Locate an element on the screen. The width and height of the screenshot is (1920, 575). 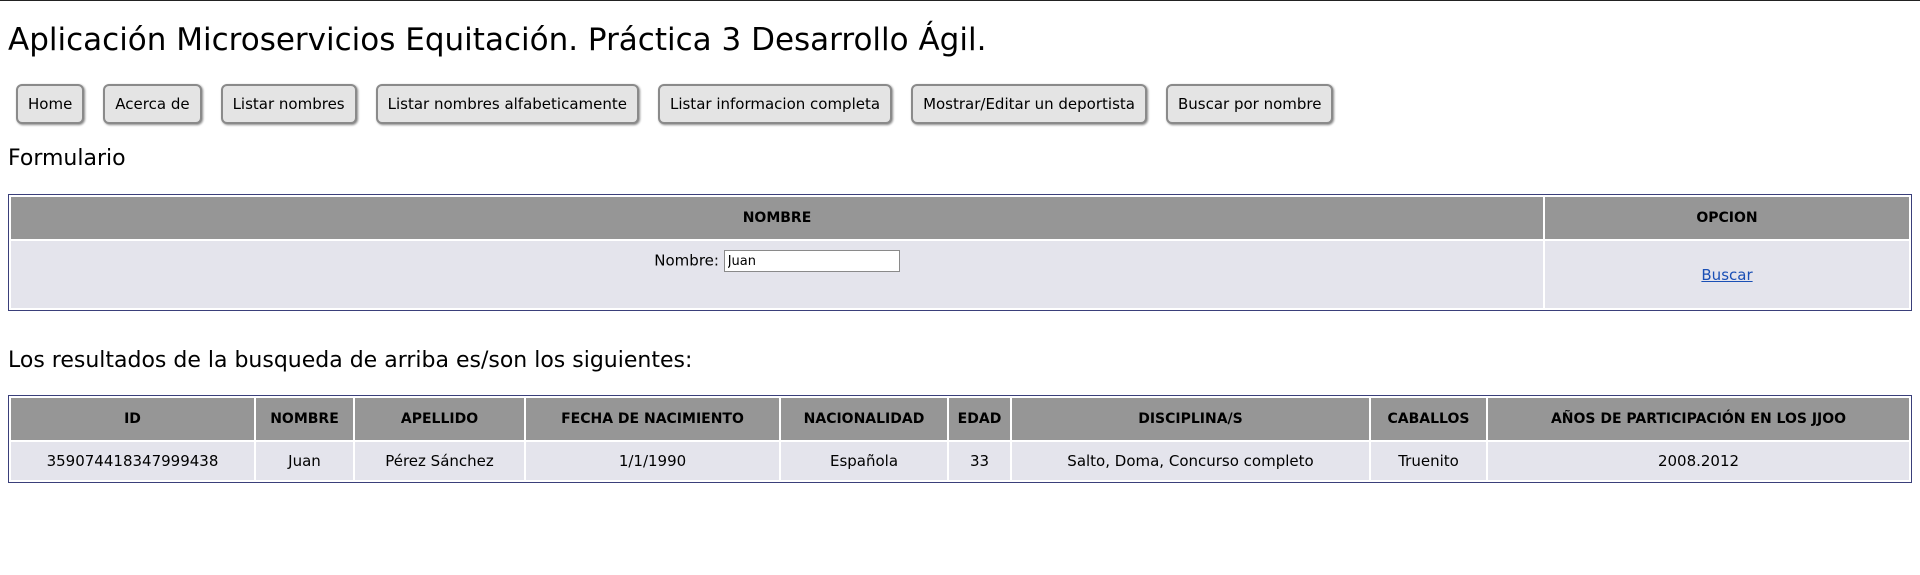
form-header-row: NOMBRE OPCION is located at coordinates (960, 218).